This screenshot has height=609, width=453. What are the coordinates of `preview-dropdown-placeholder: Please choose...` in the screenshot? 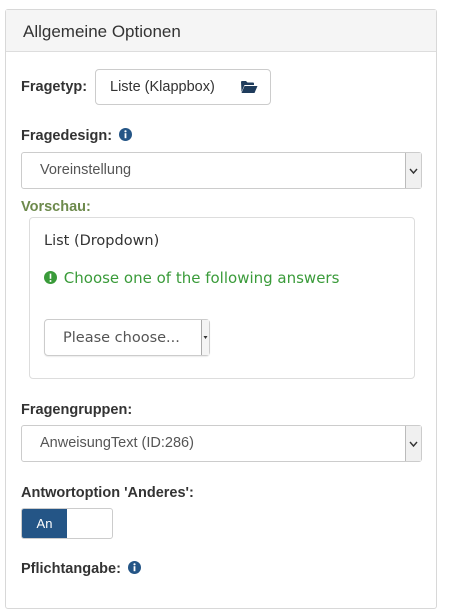 It's located at (121, 338).